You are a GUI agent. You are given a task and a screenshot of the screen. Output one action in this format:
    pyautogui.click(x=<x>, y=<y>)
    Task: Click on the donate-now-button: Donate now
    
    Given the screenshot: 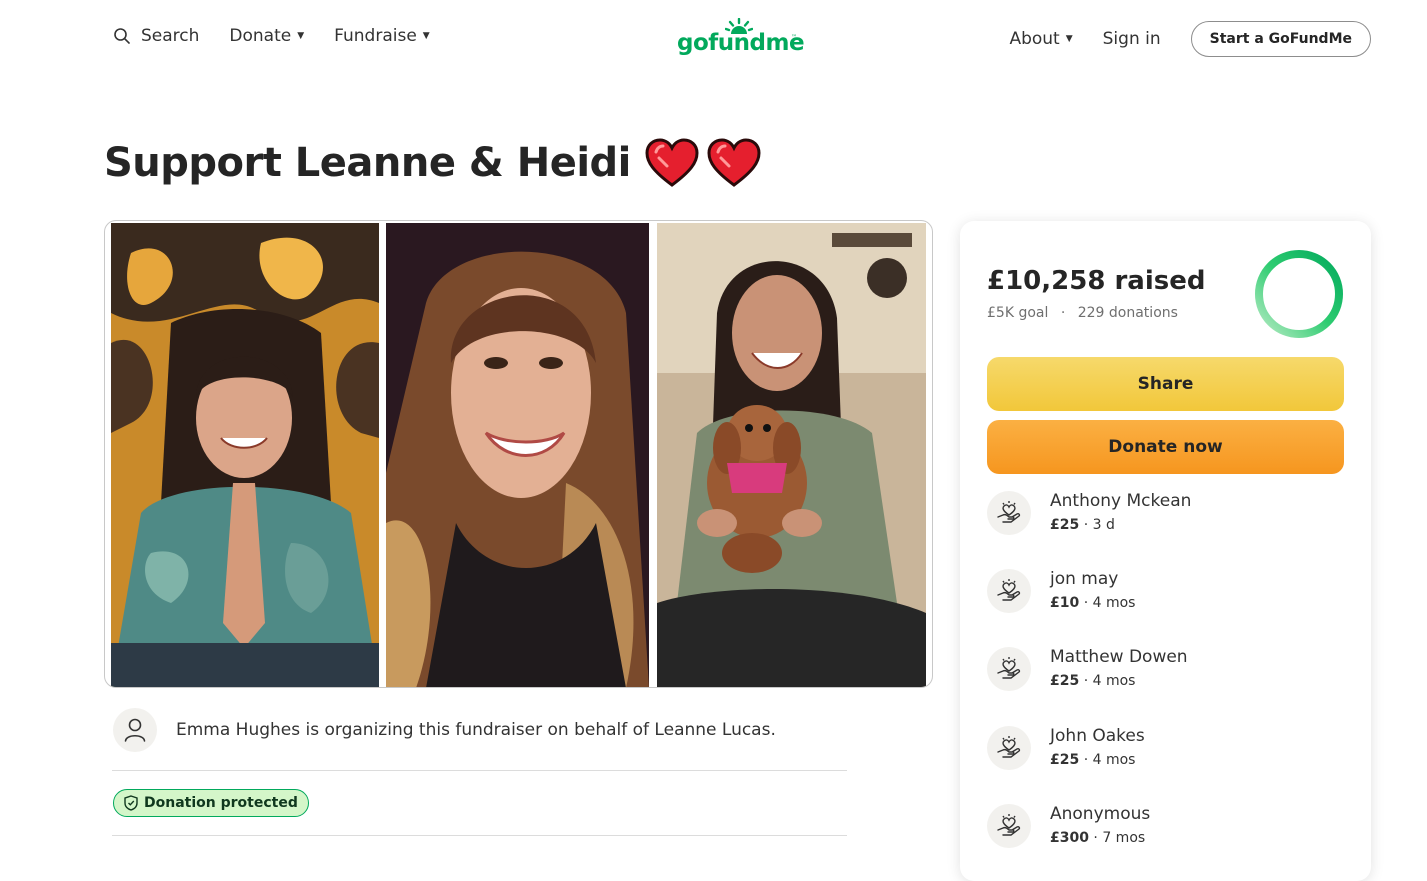 What is the action you would take?
    pyautogui.click(x=1165, y=447)
    